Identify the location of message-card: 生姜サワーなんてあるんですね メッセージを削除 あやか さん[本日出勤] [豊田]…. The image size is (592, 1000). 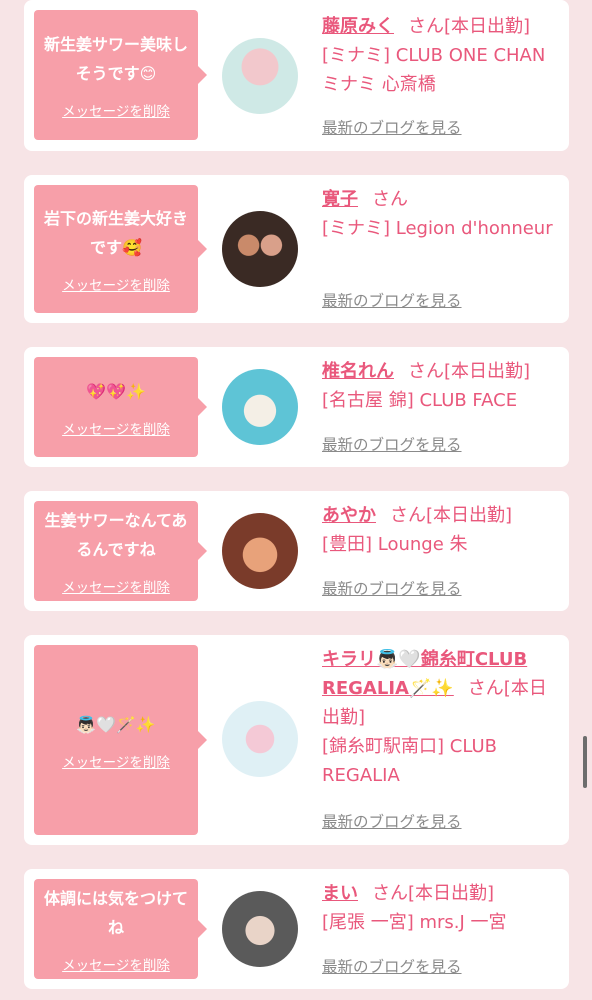
(296, 551).